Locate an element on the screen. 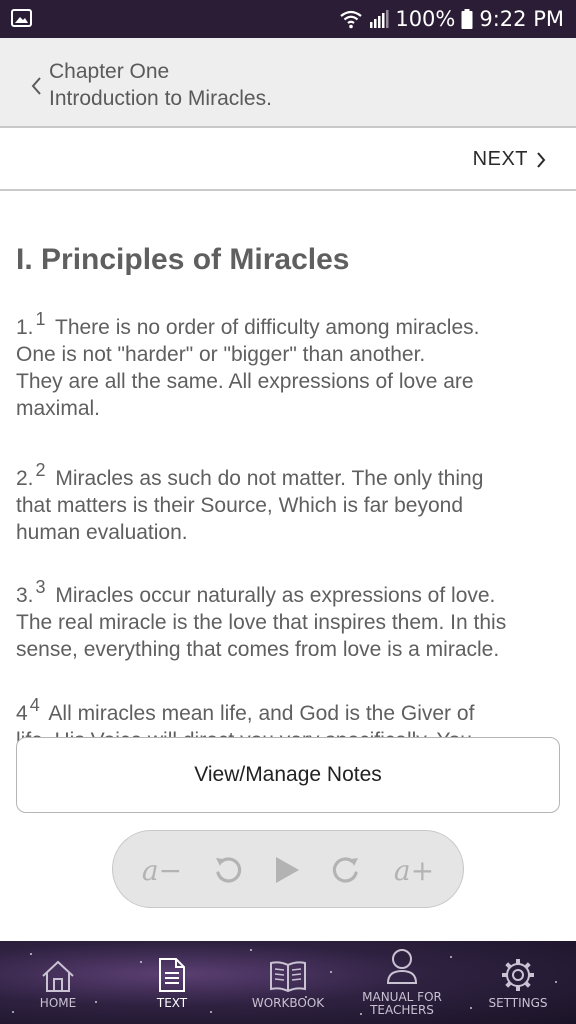  clock: 9:22 PM is located at coordinates (521, 19).